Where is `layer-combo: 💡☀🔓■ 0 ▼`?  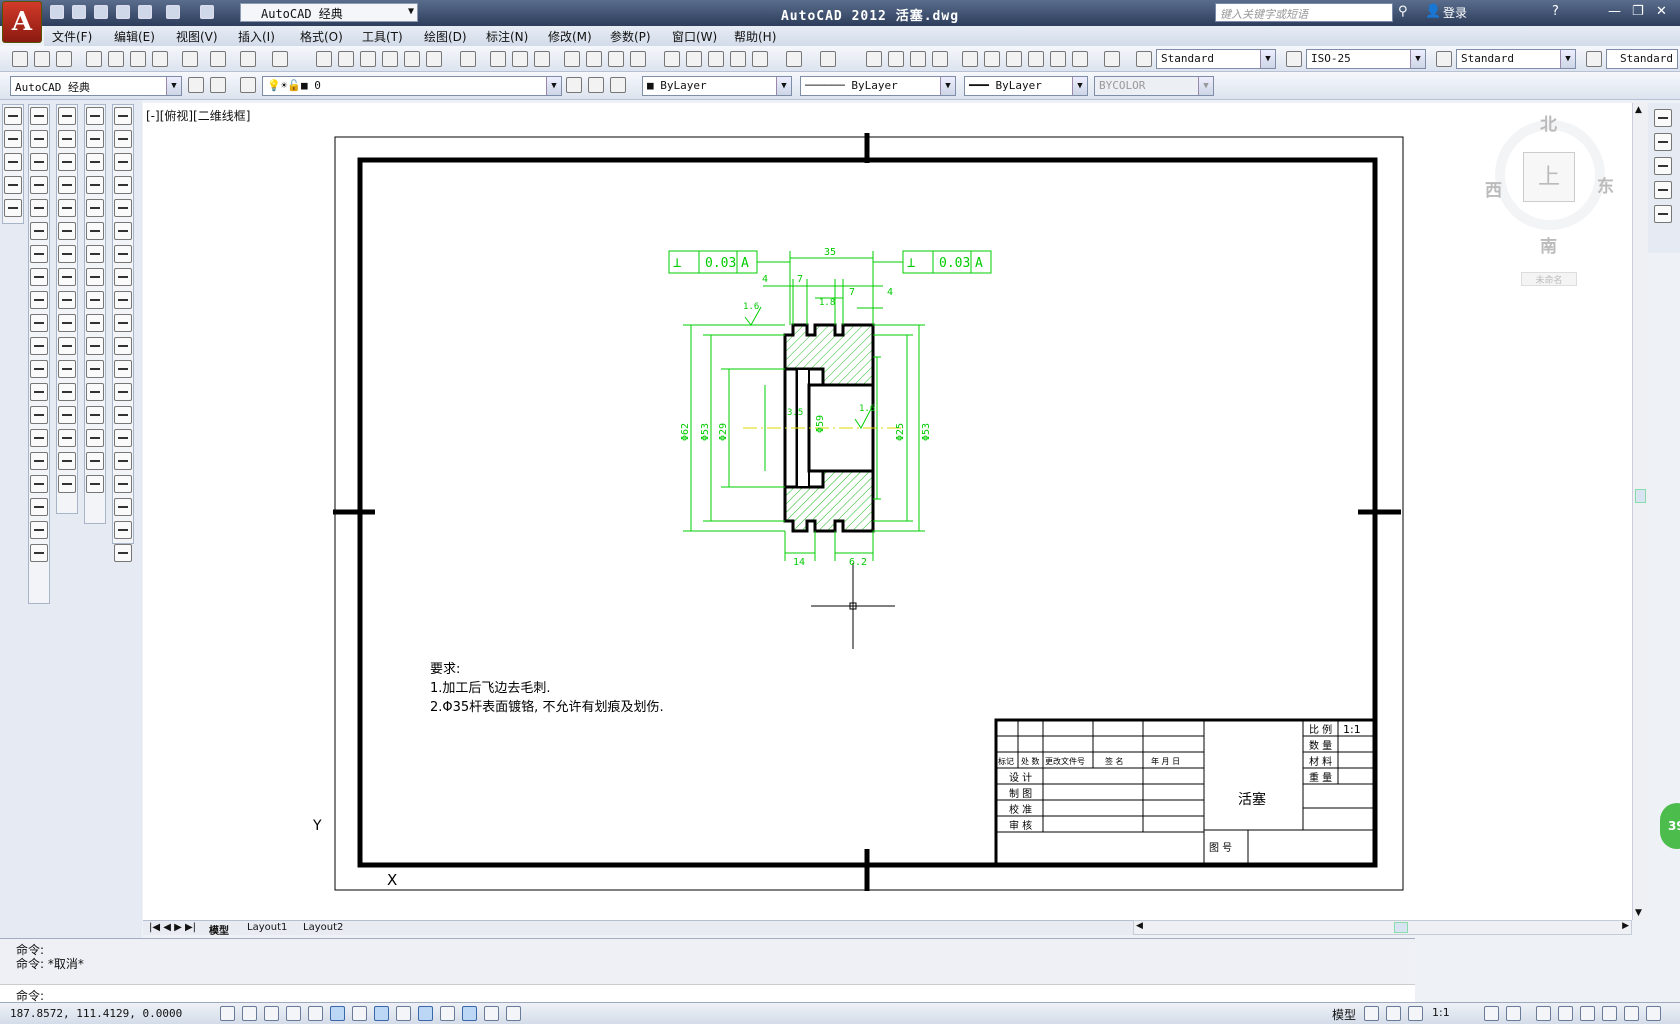 layer-combo: 💡☀🔓■ 0 ▼ is located at coordinates (412, 86).